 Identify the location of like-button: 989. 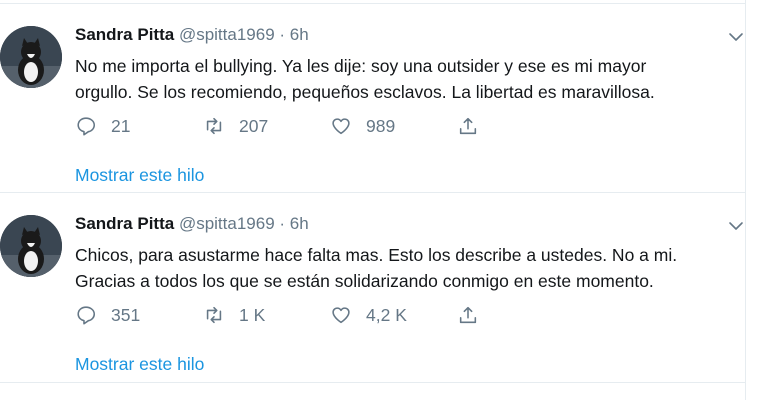
(362, 126).